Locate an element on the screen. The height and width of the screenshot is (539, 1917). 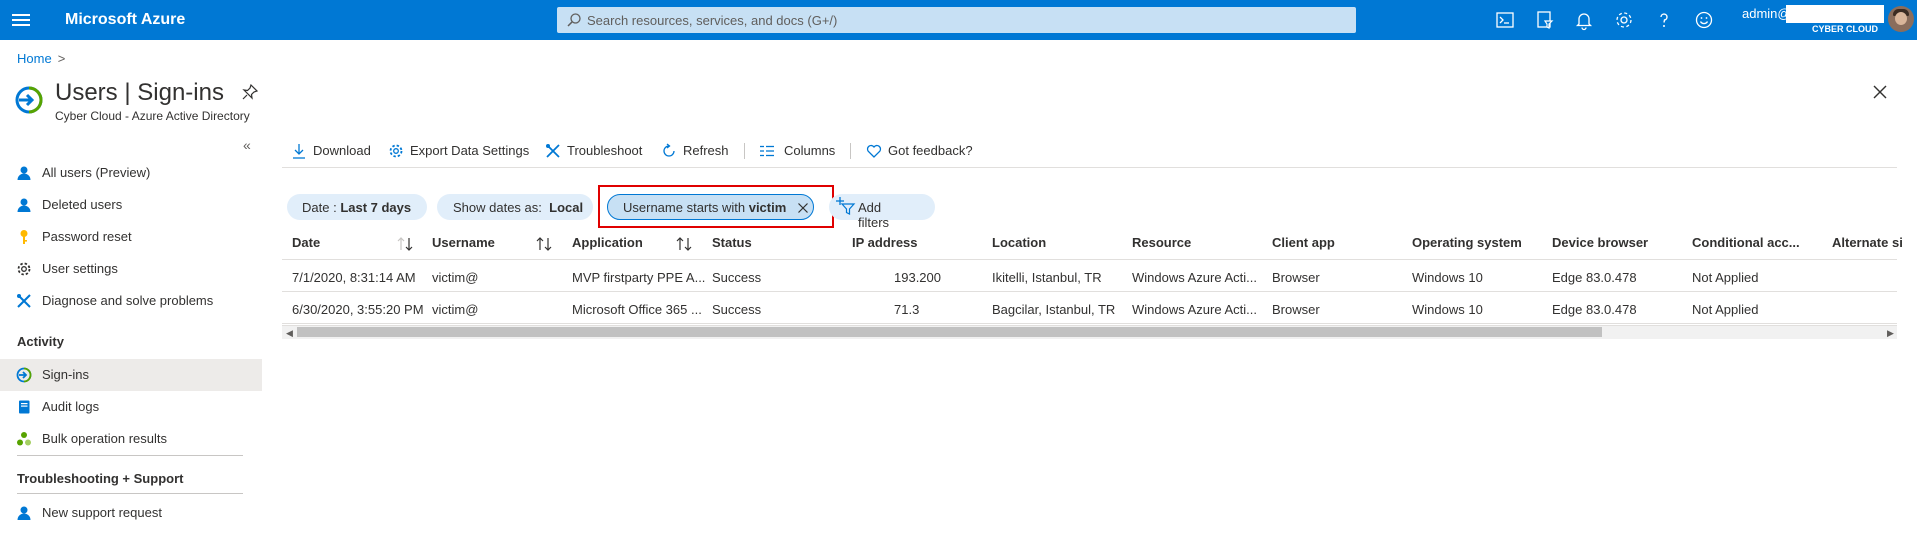
breadcrumb-home-link: Home is located at coordinates (34, 58).